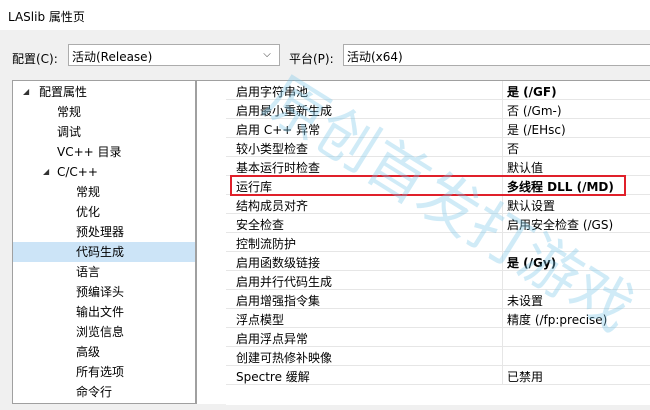  What do you see at coordinates (438, 128) in the screenshot?
I see `property-row: 启用 C++ 异常是 (/EHsc)` at bounding box center [438, 128].